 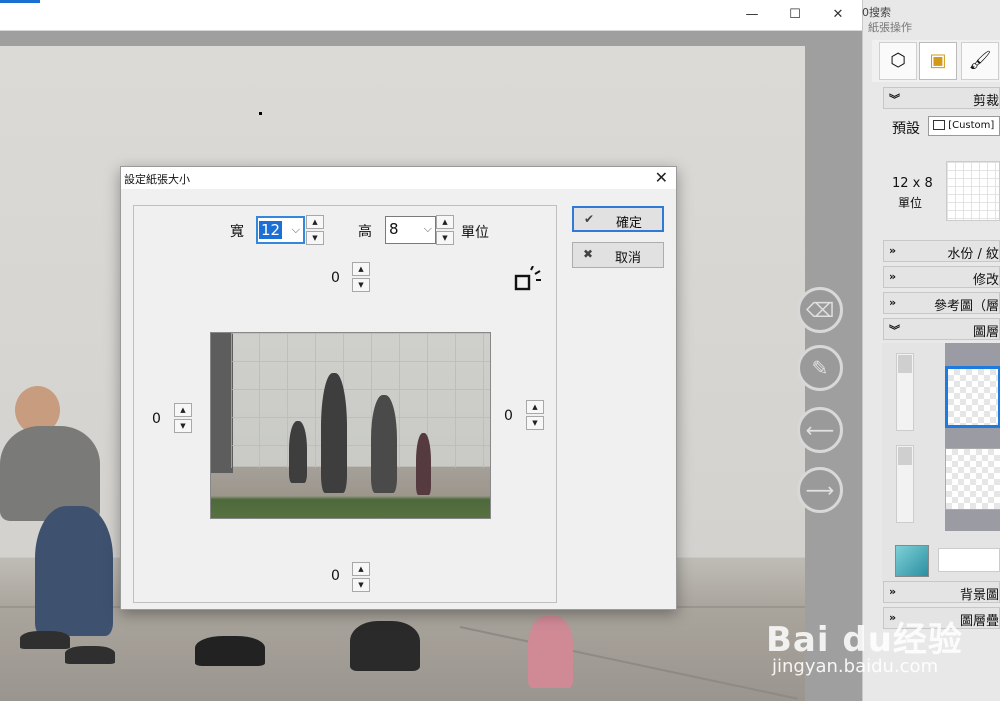 I want to click on redo-button: ⟶, so click(x=820, y=490).